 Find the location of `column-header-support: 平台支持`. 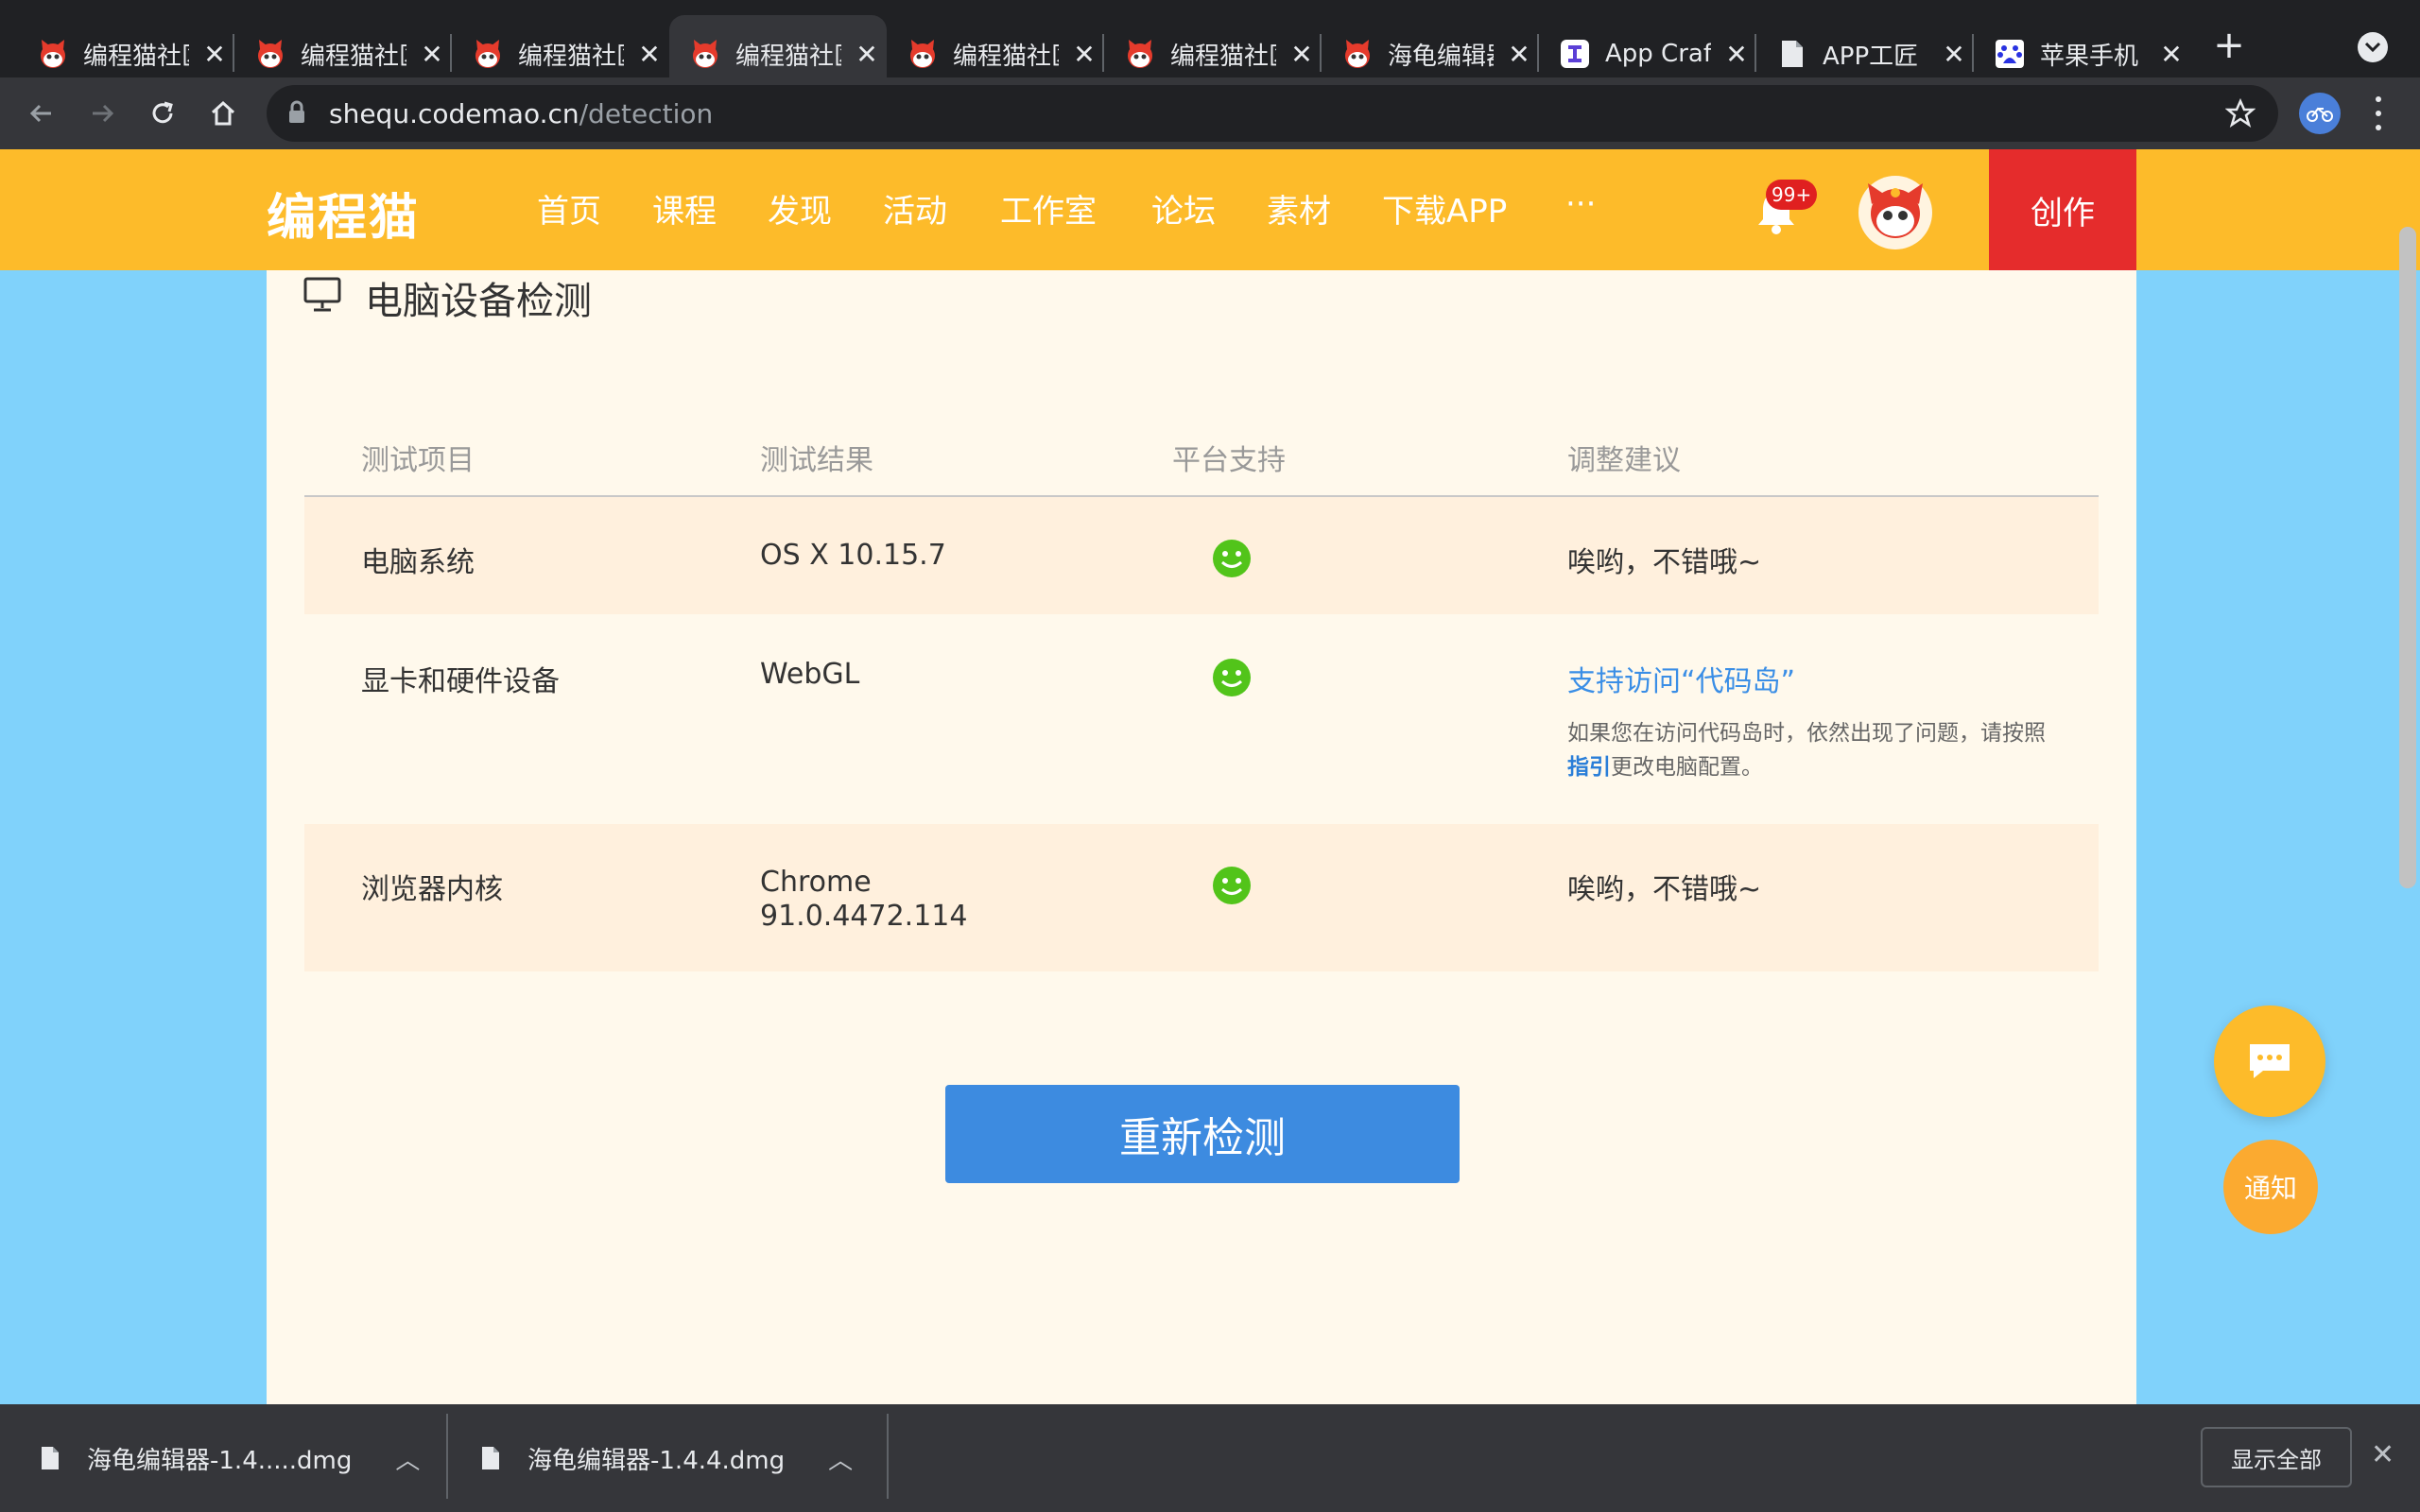

column-header-support: 平台支持 is located at coordinates (1229, 460).